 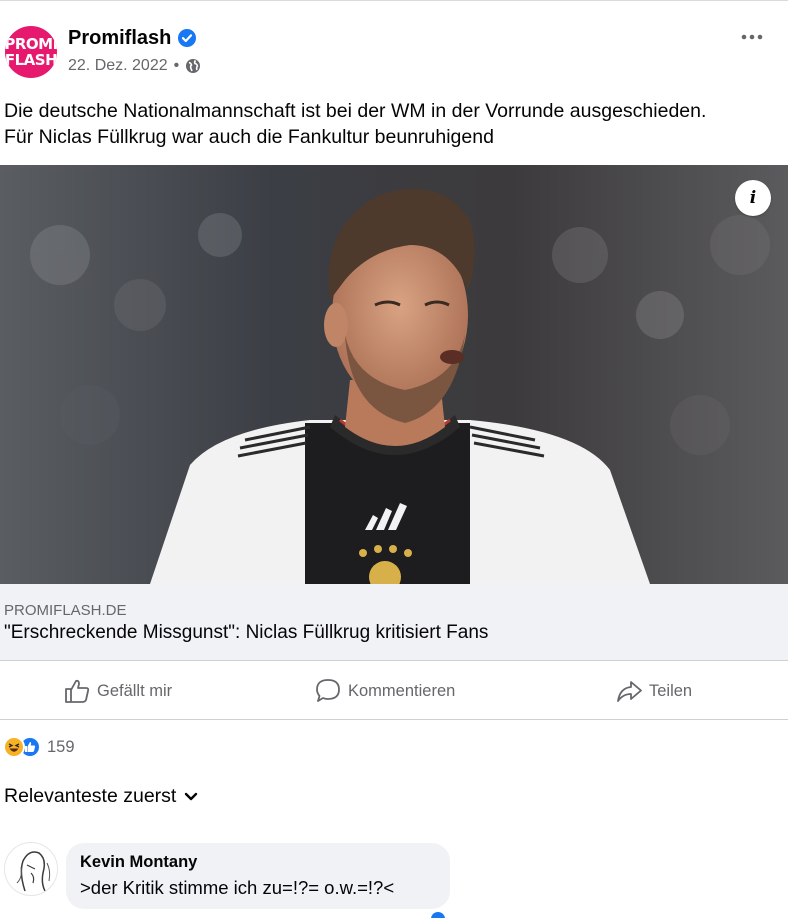 What do you see at coordinates (31, 60) in the screenshot?
I see `avatar-text-line2: FLASH` at bounding box center [31, 60].